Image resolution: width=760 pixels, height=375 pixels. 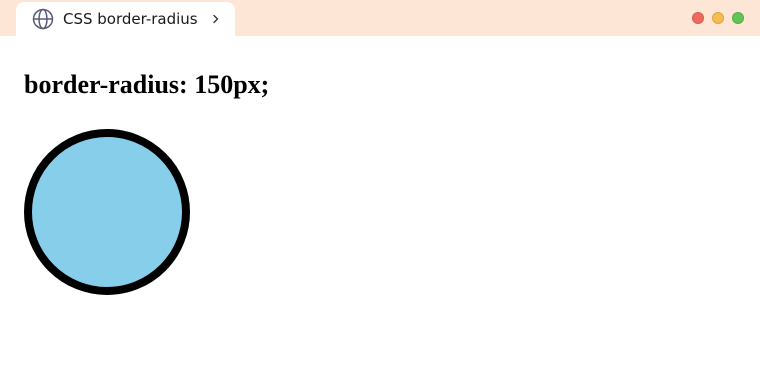 What do you see at coordinates (380, 18) in the screenshot?
I see `browser-titlebar: CSS border-radius` at bounding box center [380, 18].